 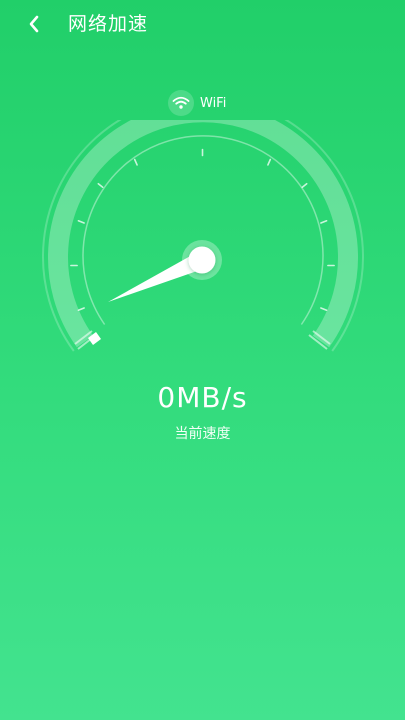 I want to click on gauge-ticks, so click(x=202, y=229).